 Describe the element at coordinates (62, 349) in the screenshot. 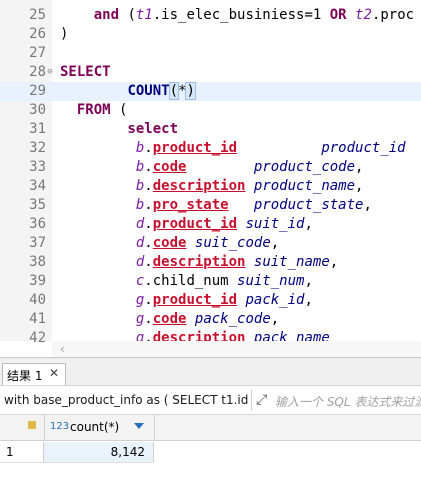

I see `scroll-left-icon: ‹` at that location.